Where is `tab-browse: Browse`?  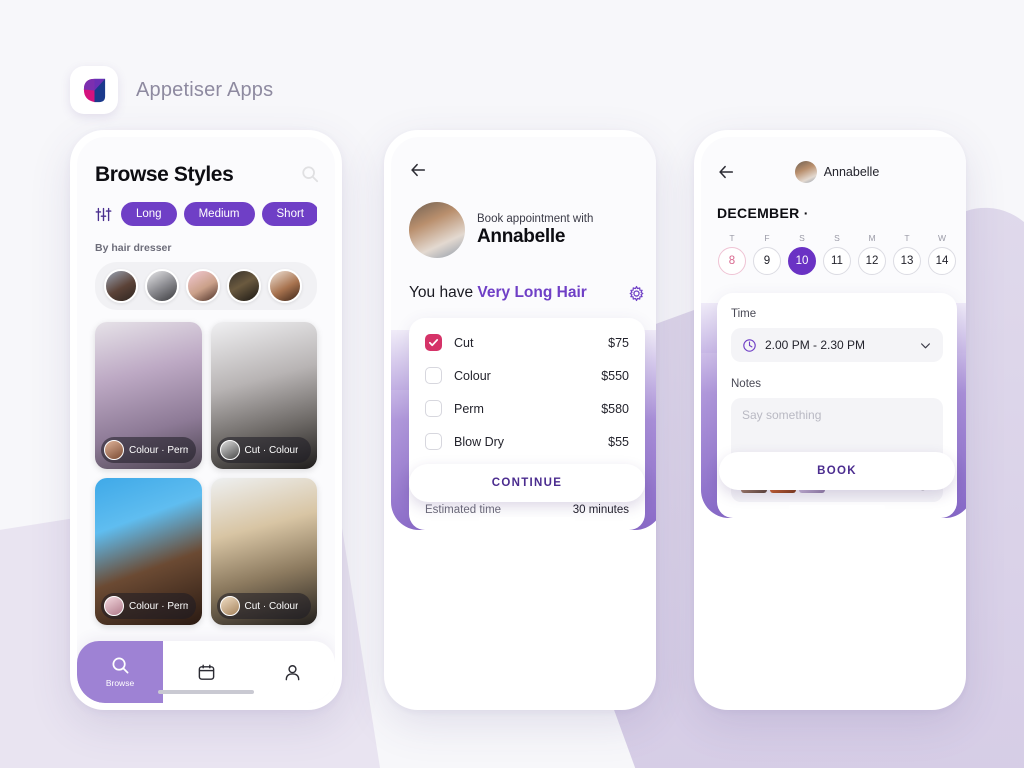
tab-browse: Browse is located at coordinates (120, 672).